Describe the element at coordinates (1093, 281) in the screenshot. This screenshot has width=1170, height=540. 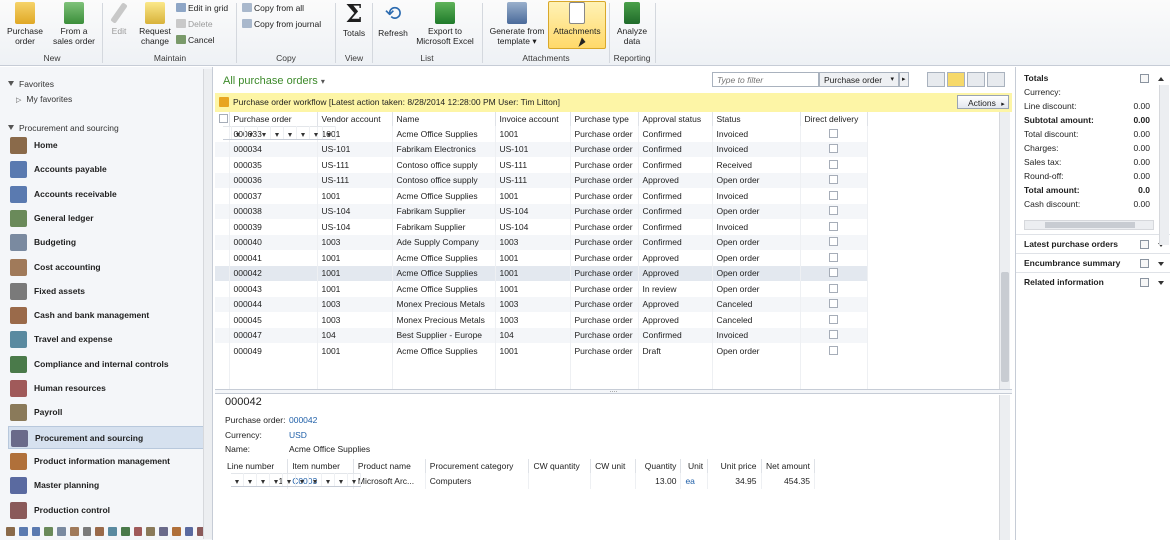
I see `factbox-section-related-information: Related information` at that location.